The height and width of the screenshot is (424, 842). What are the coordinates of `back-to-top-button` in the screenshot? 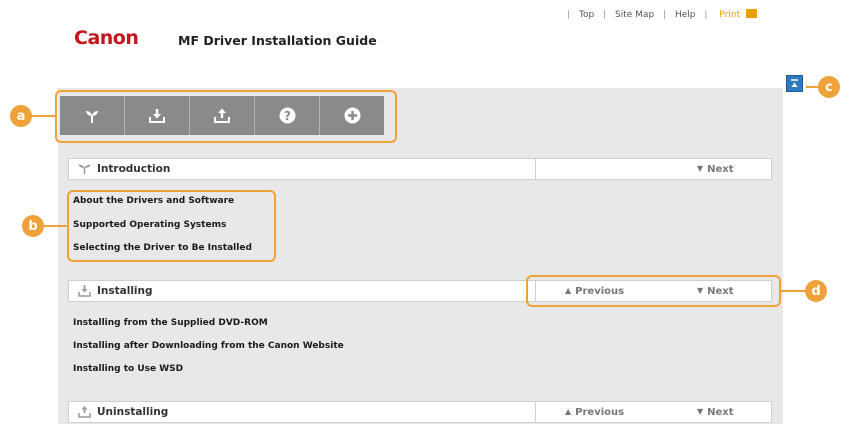 It's located at (794, 83).